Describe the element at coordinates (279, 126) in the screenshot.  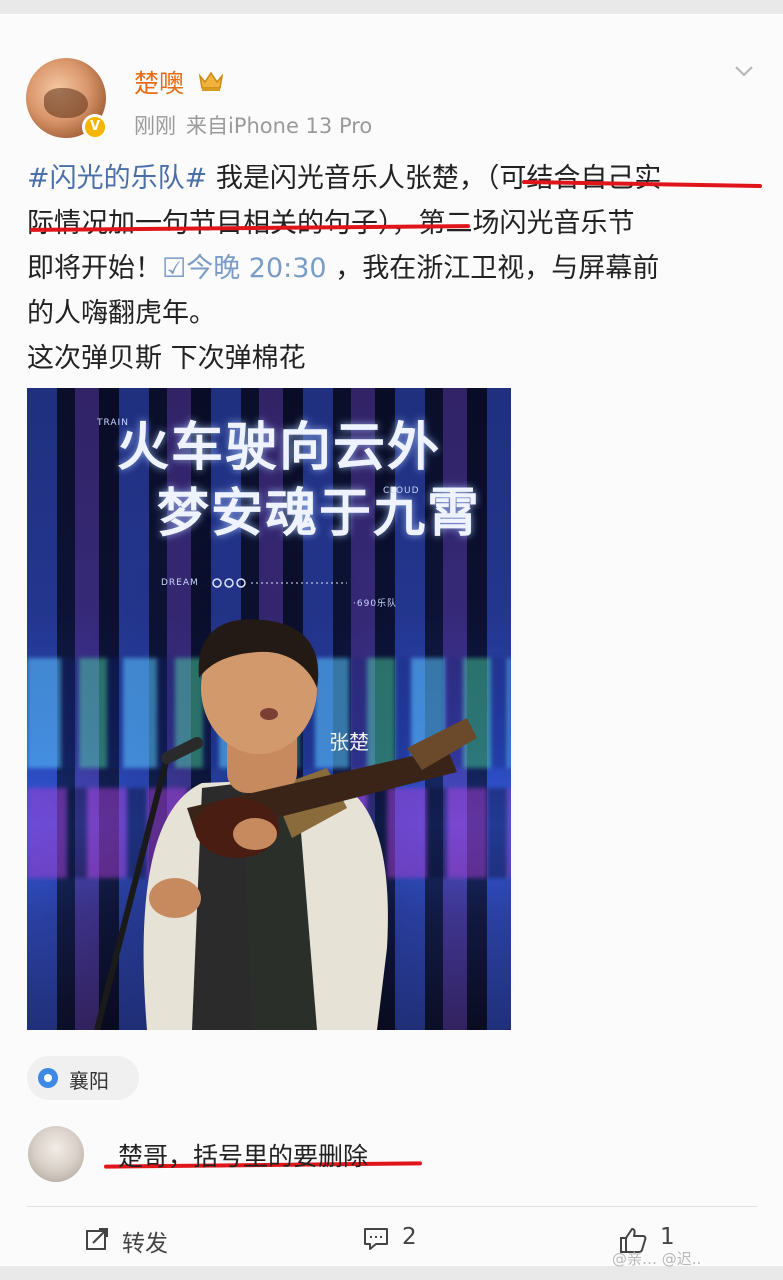
I see `post-source: 来自iPhone 13 Pro` at that location.